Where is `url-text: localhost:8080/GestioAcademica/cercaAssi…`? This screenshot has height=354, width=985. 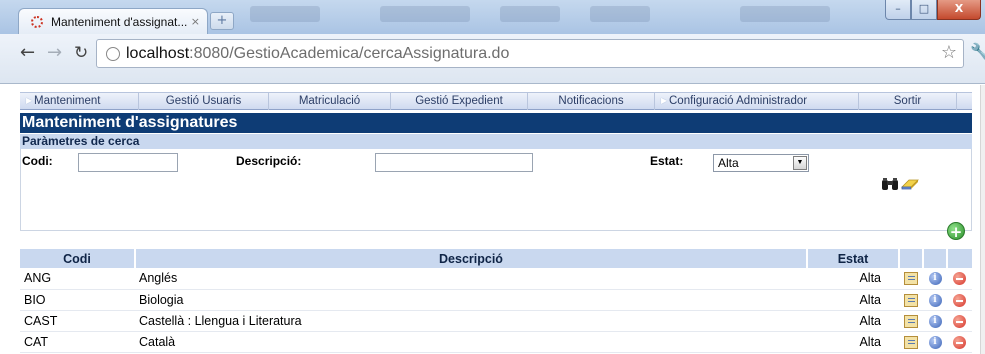
url-text: localhost:8080/GestioAcademica/cercaAssi… is located at coordinates (317, 54).